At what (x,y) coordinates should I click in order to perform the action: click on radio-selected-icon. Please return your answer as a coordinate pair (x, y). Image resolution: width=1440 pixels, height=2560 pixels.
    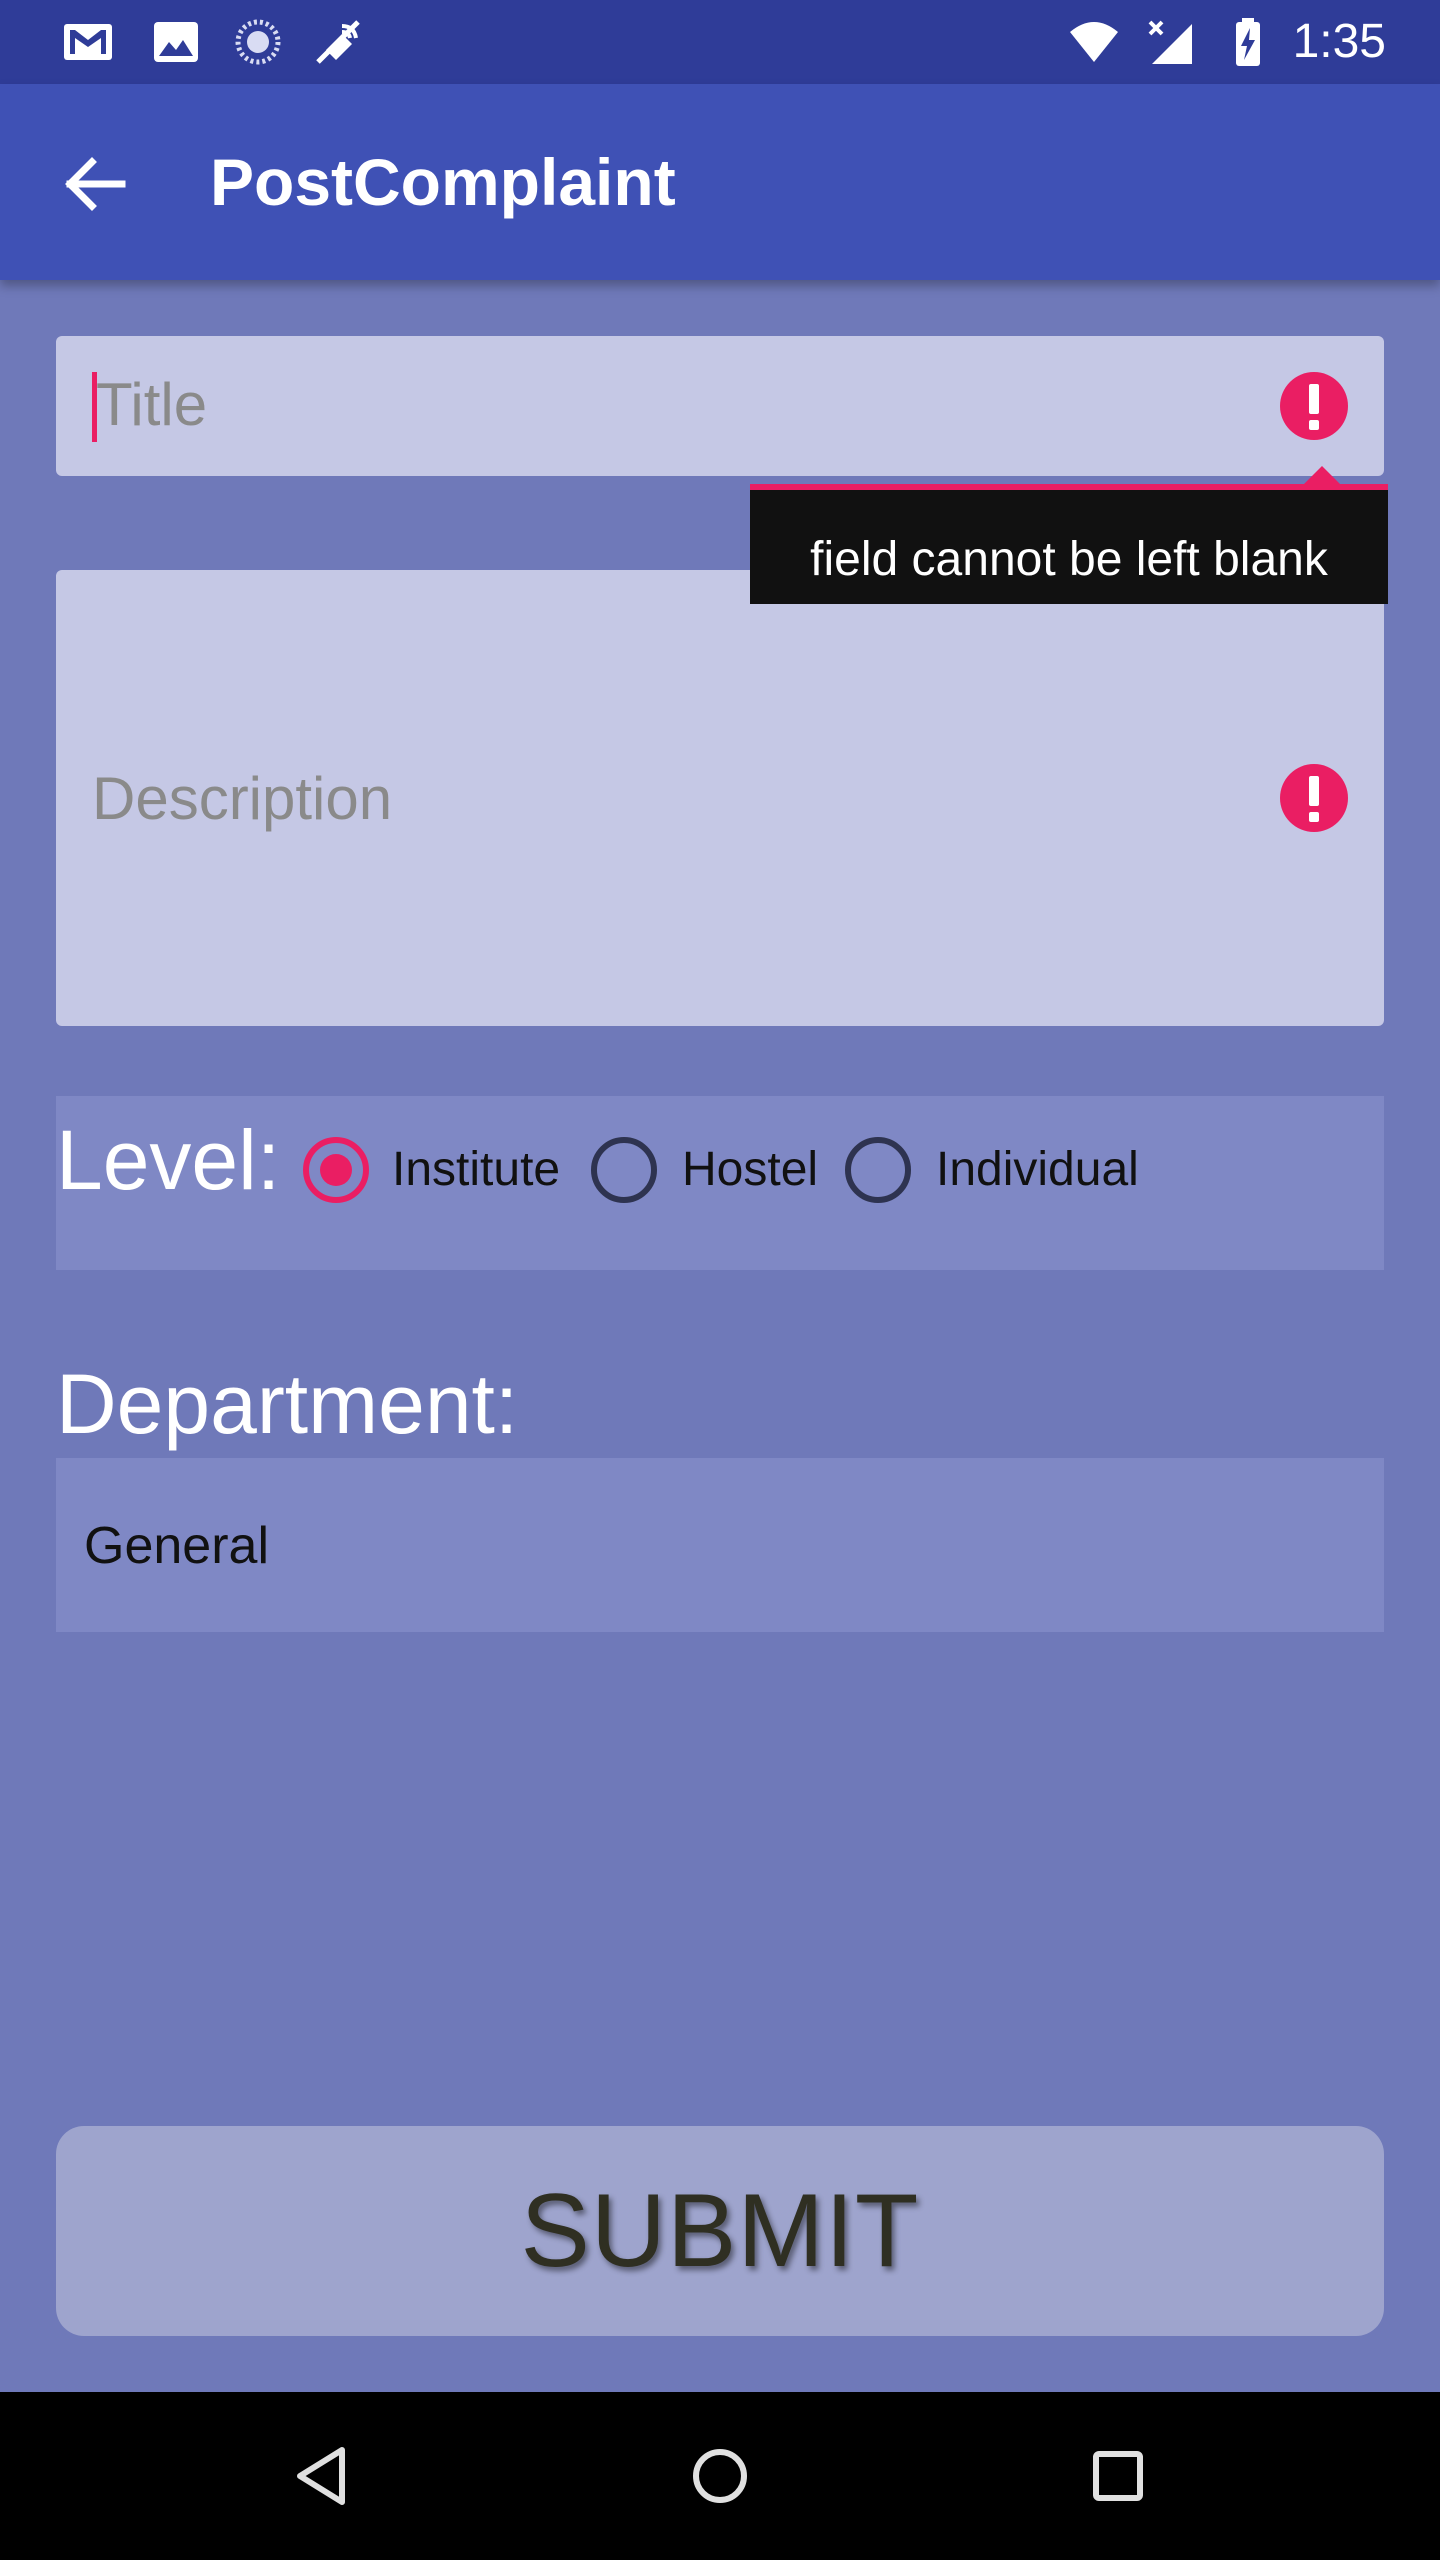
    Looking at the image, I should click on (336, 1170).